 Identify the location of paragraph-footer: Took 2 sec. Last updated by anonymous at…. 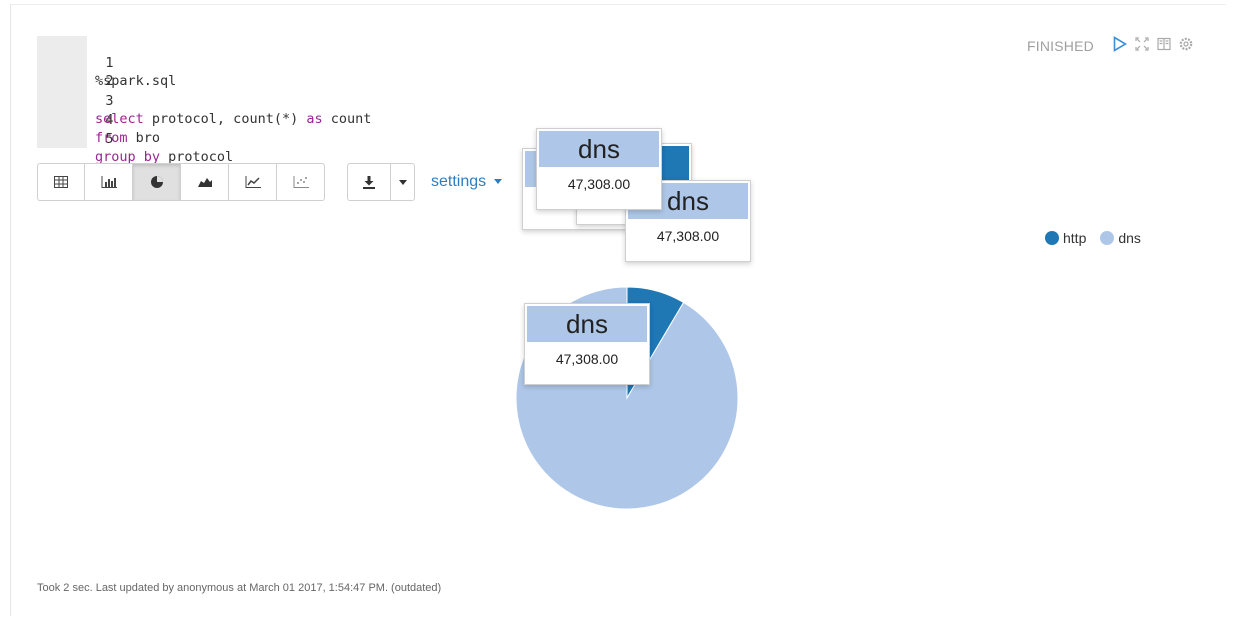
(239, 588).